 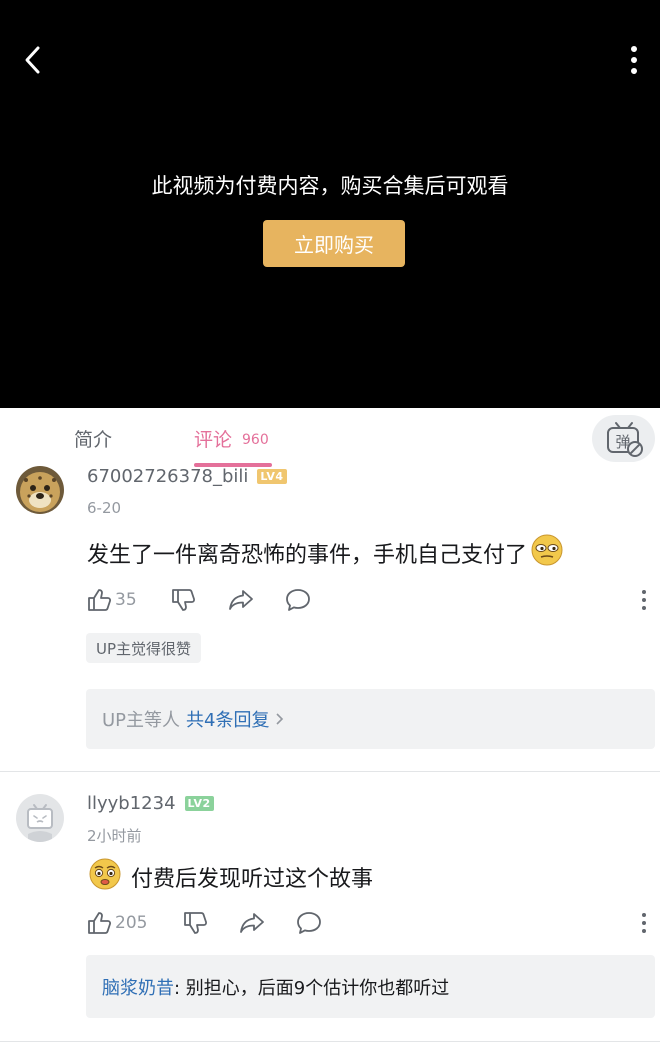 I want to click on sub-reply: 脑浆奶昔 : 别担心，后面9个估计你也都听过, so click(x=370, y=986).